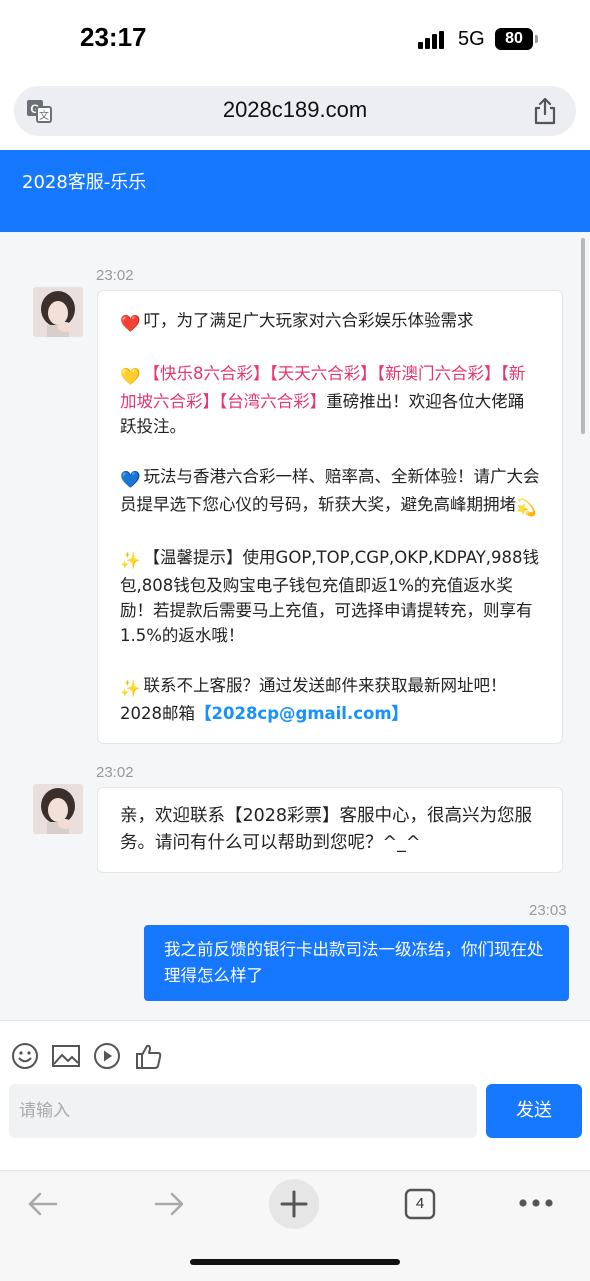 The height and width of the screenshot is (1281, 590). I want to click on status-time: 23:17, so click(113, 37).